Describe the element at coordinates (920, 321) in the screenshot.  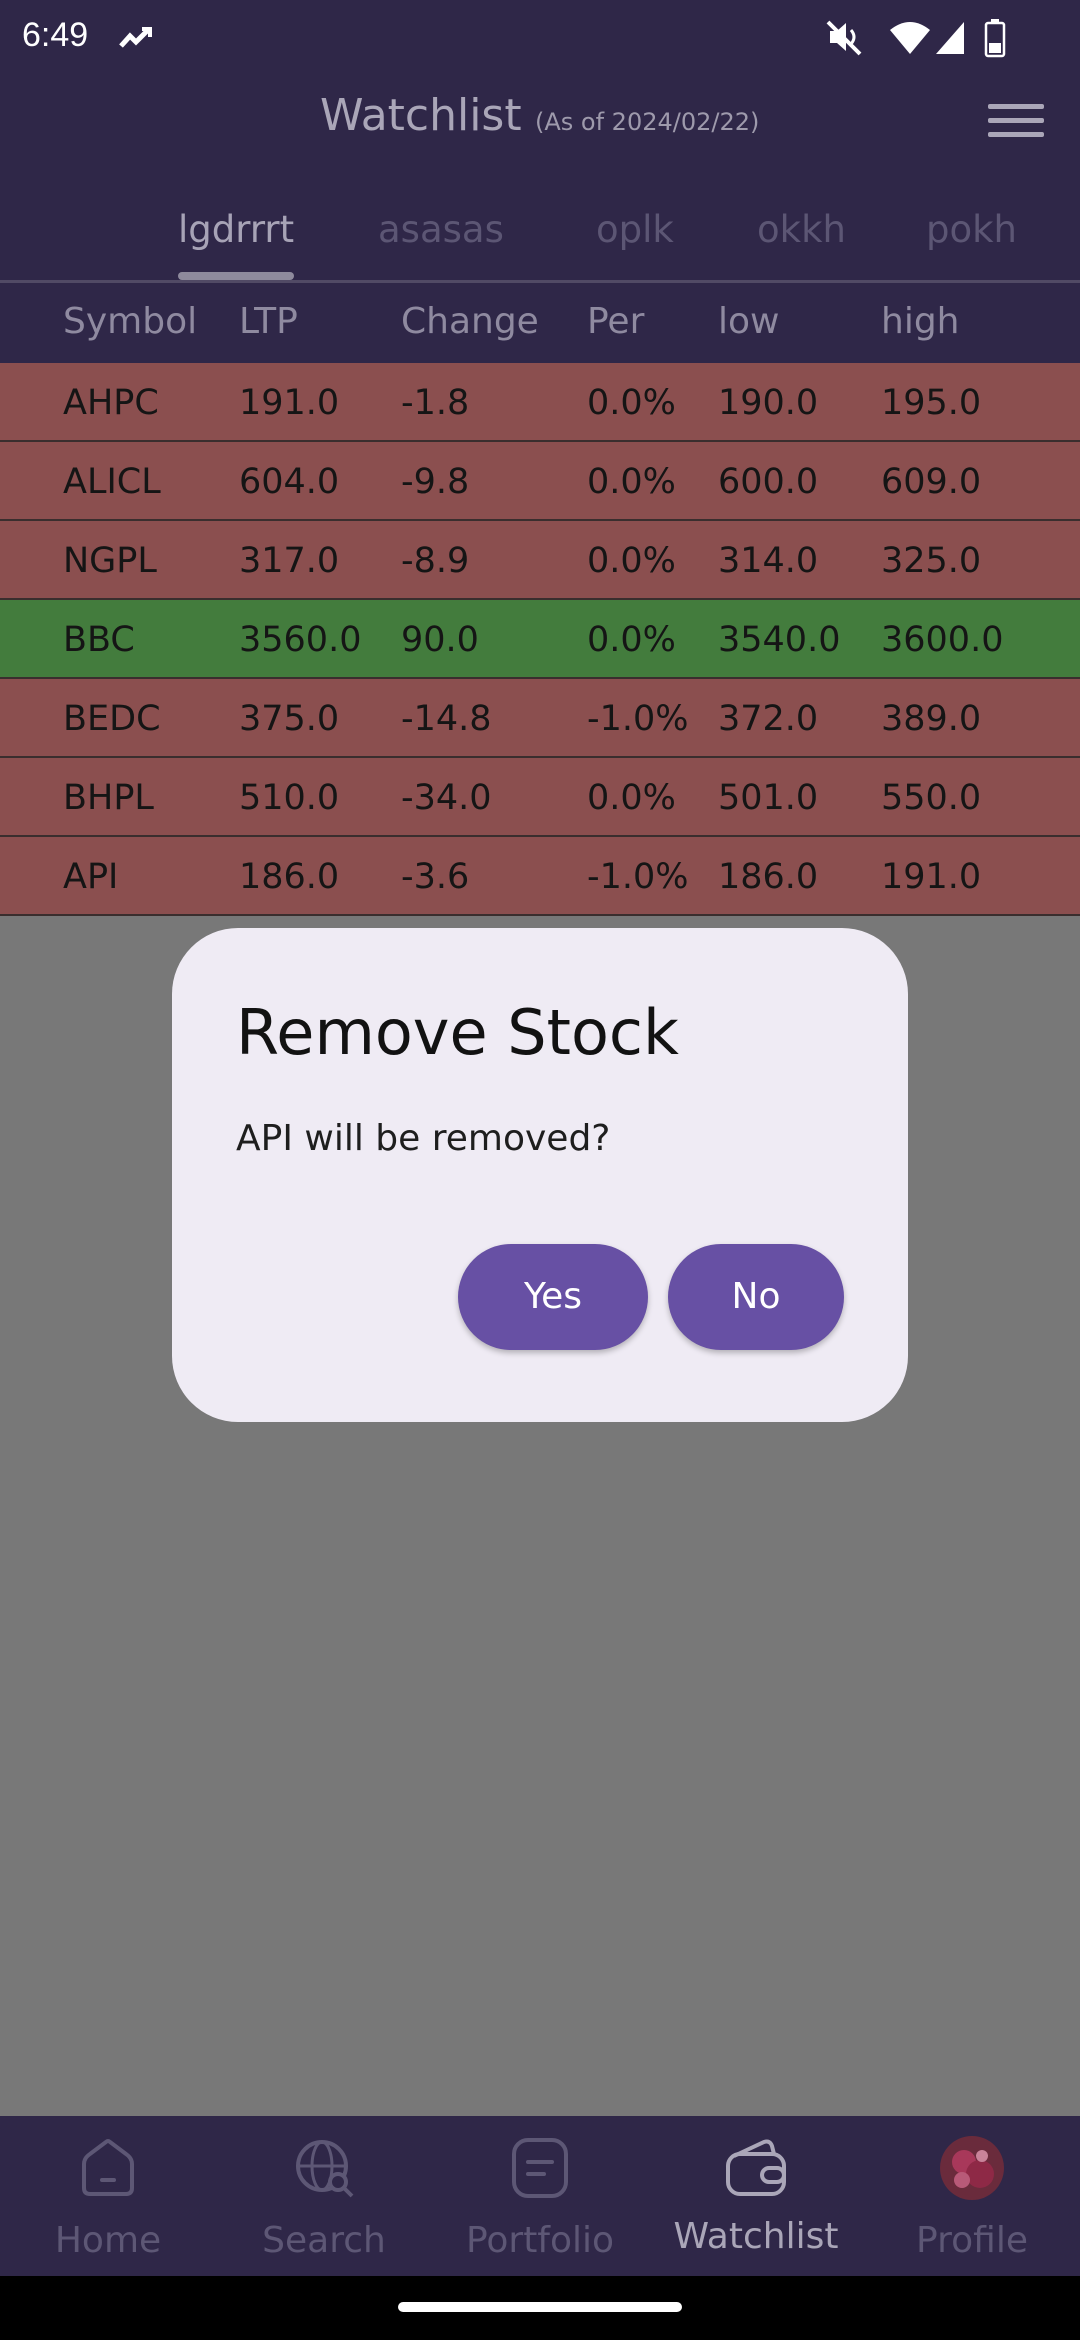
I see `column-header-high: high` at that location.